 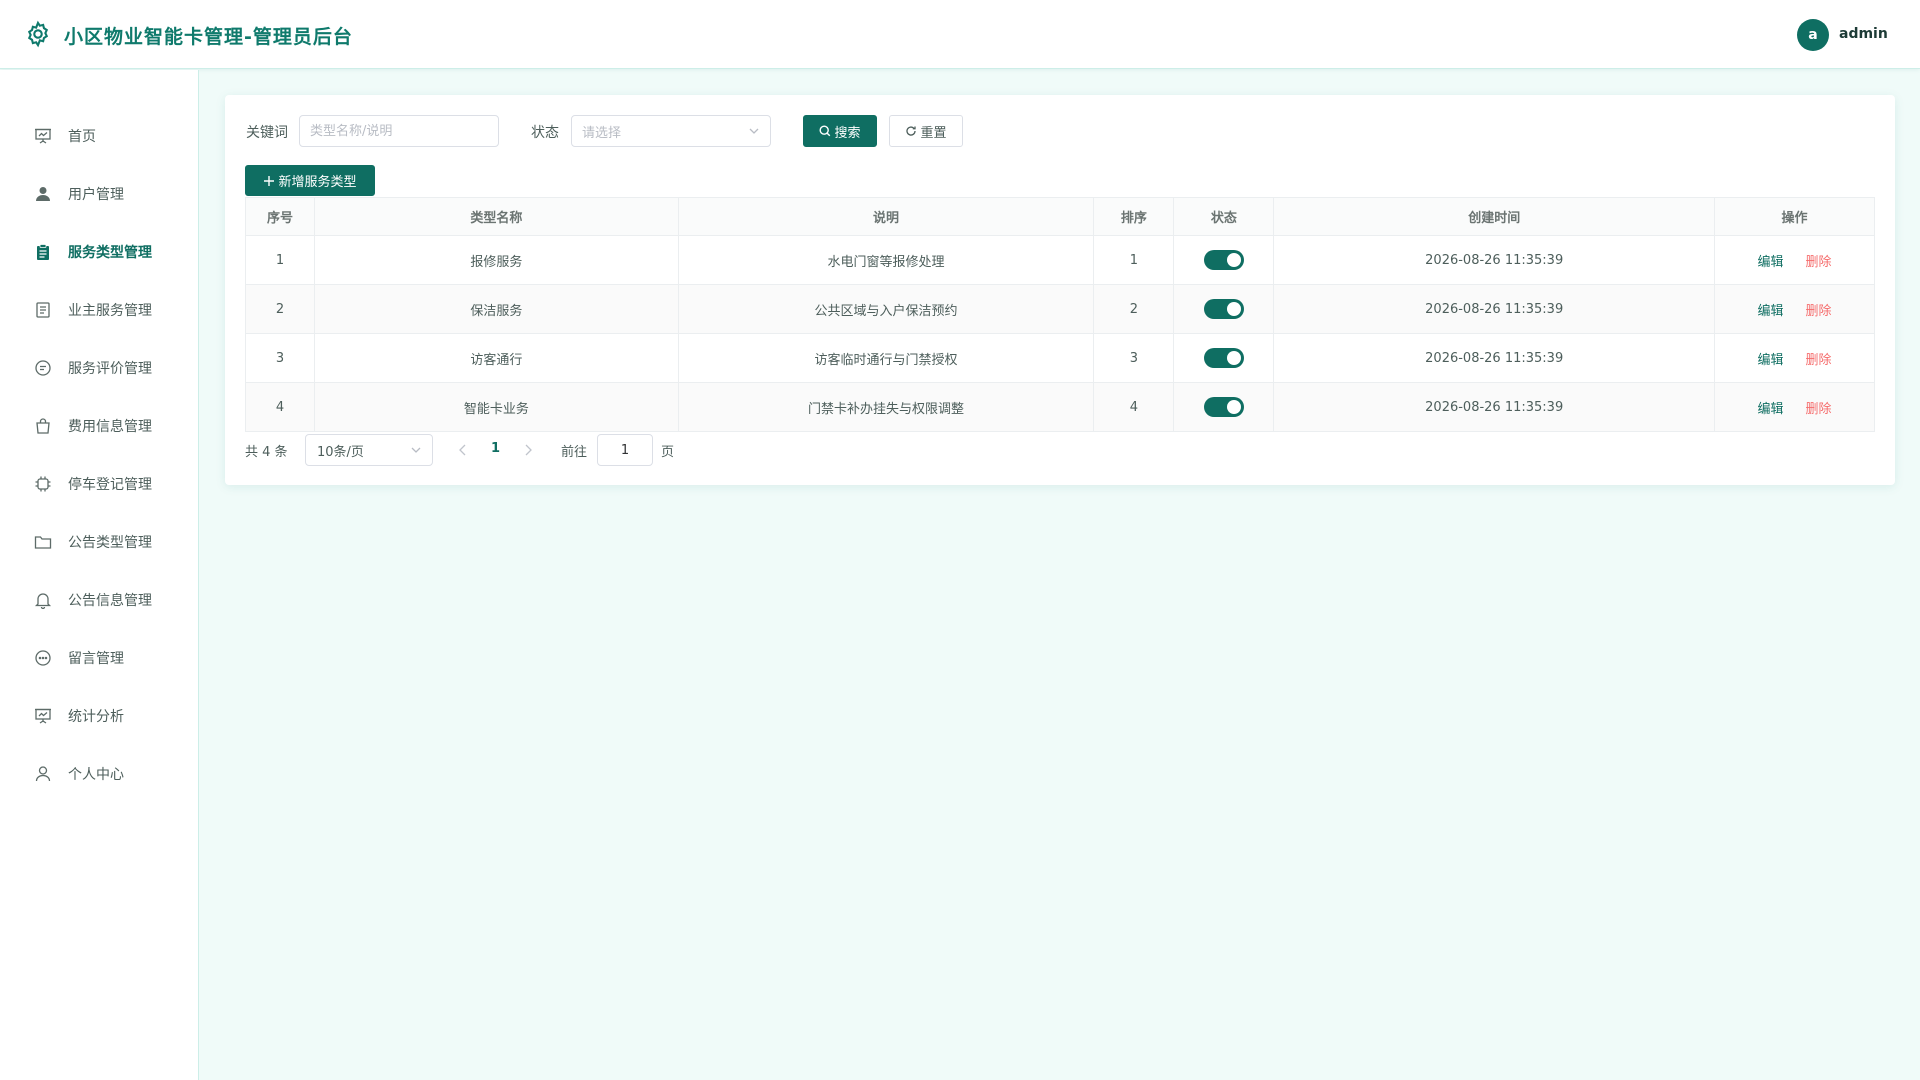 I want to click on add-button-label: 新增服务类型, so click(x=317, y=182).